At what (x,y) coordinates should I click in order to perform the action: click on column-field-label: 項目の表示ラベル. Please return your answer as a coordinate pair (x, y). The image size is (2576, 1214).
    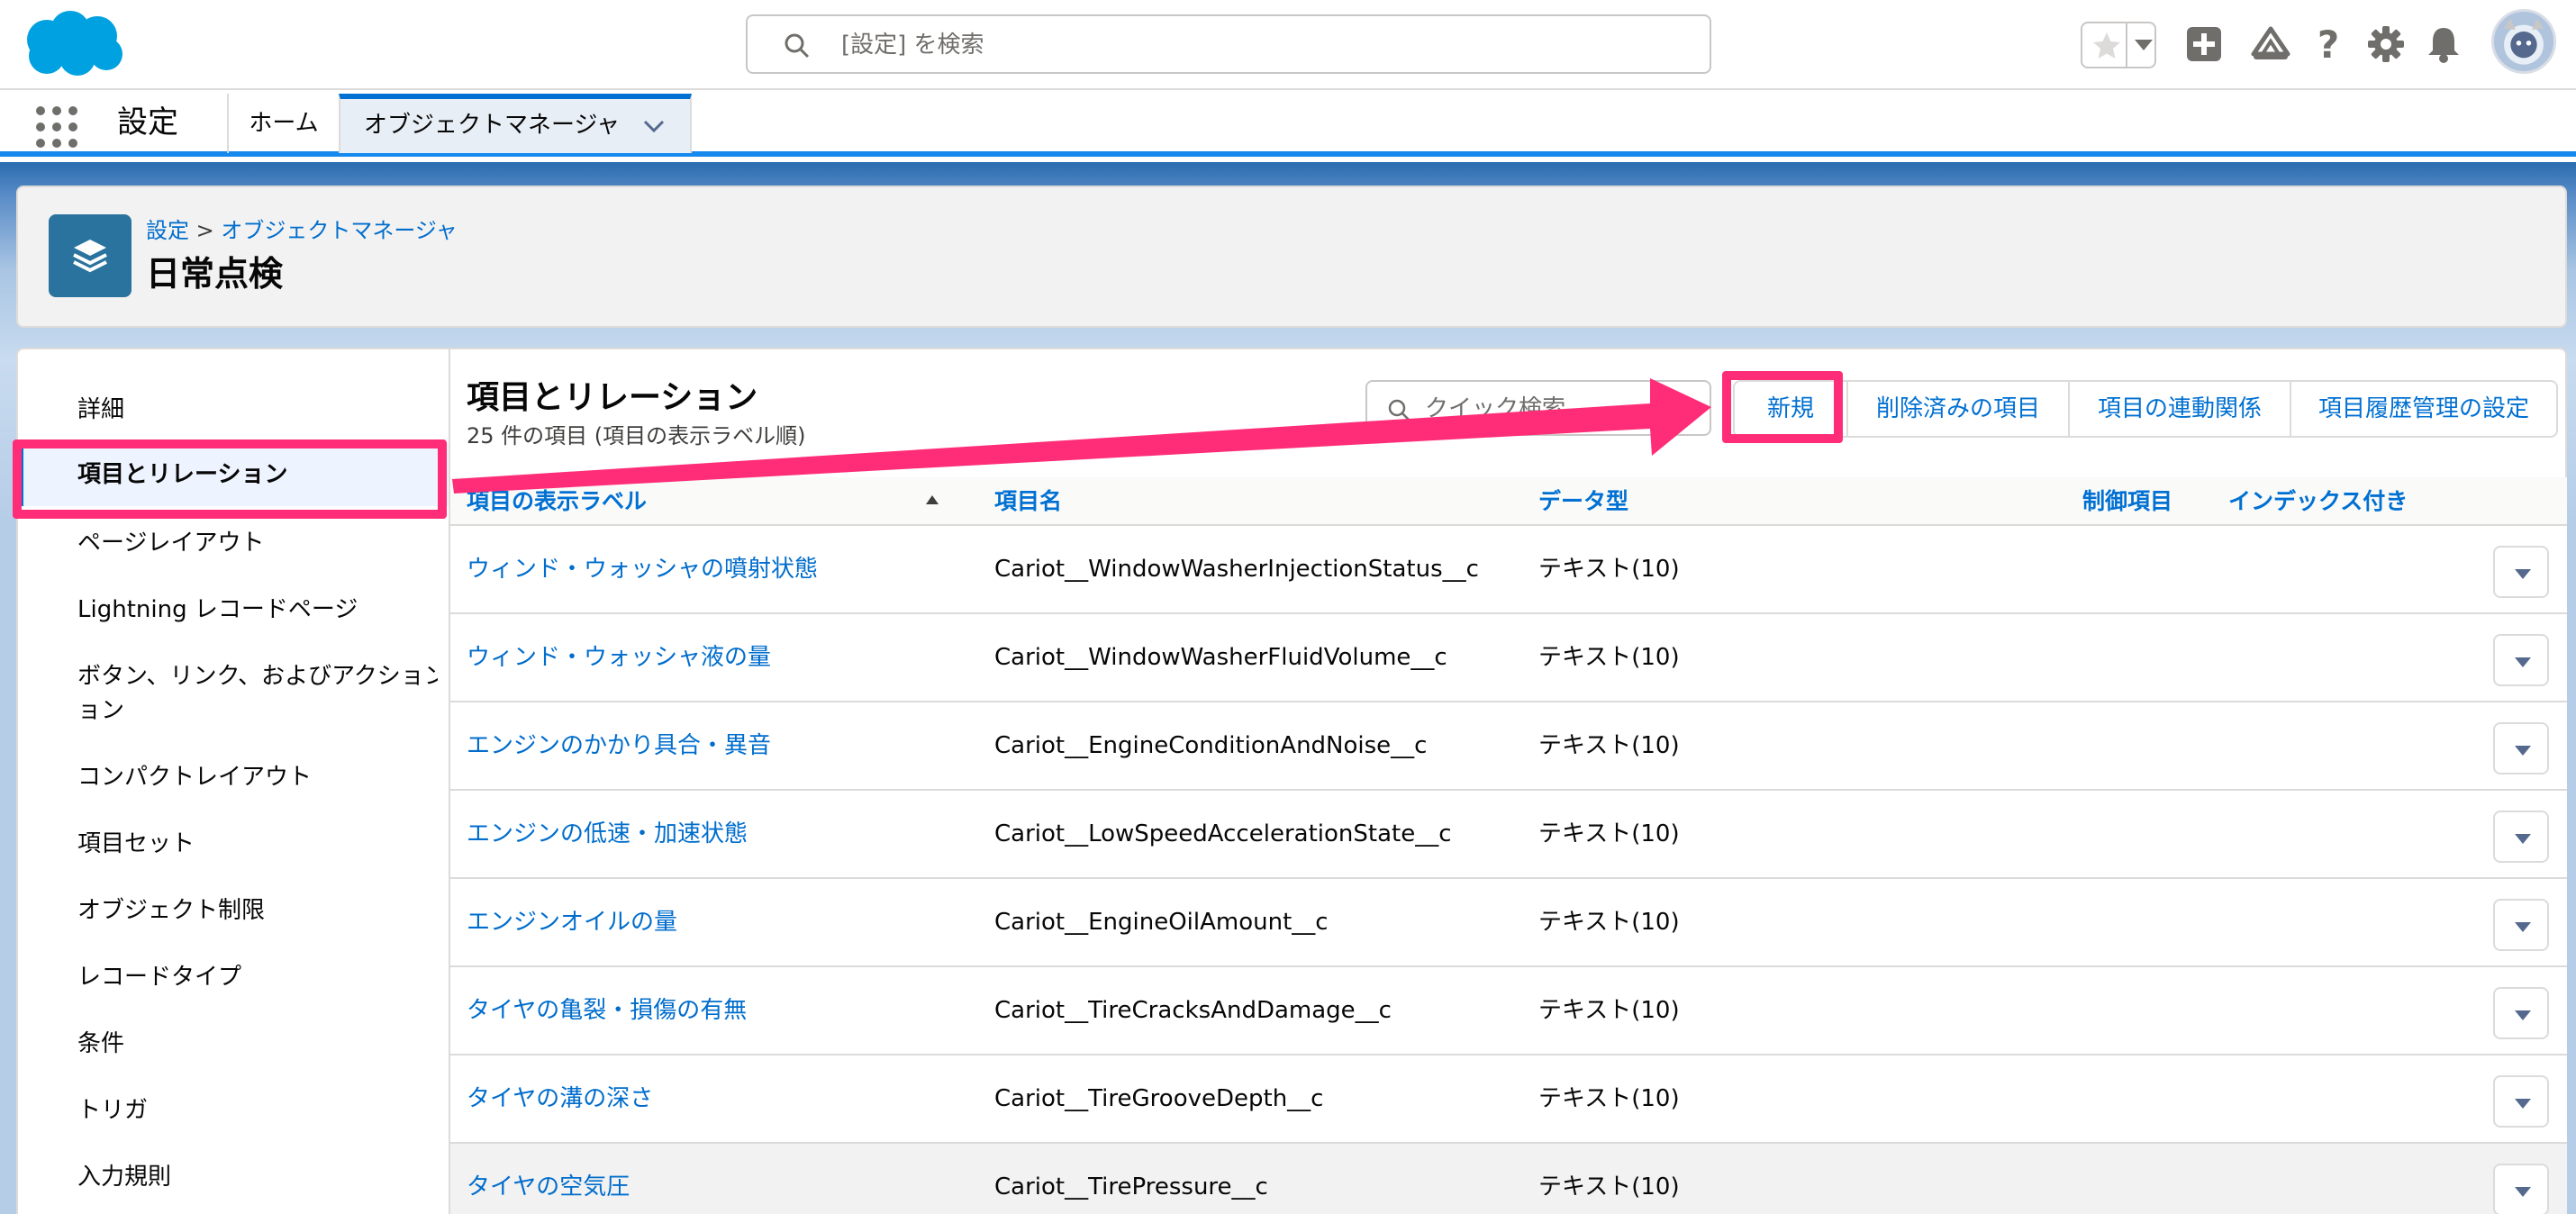
    Looking at the image, I should click on (557, 501).